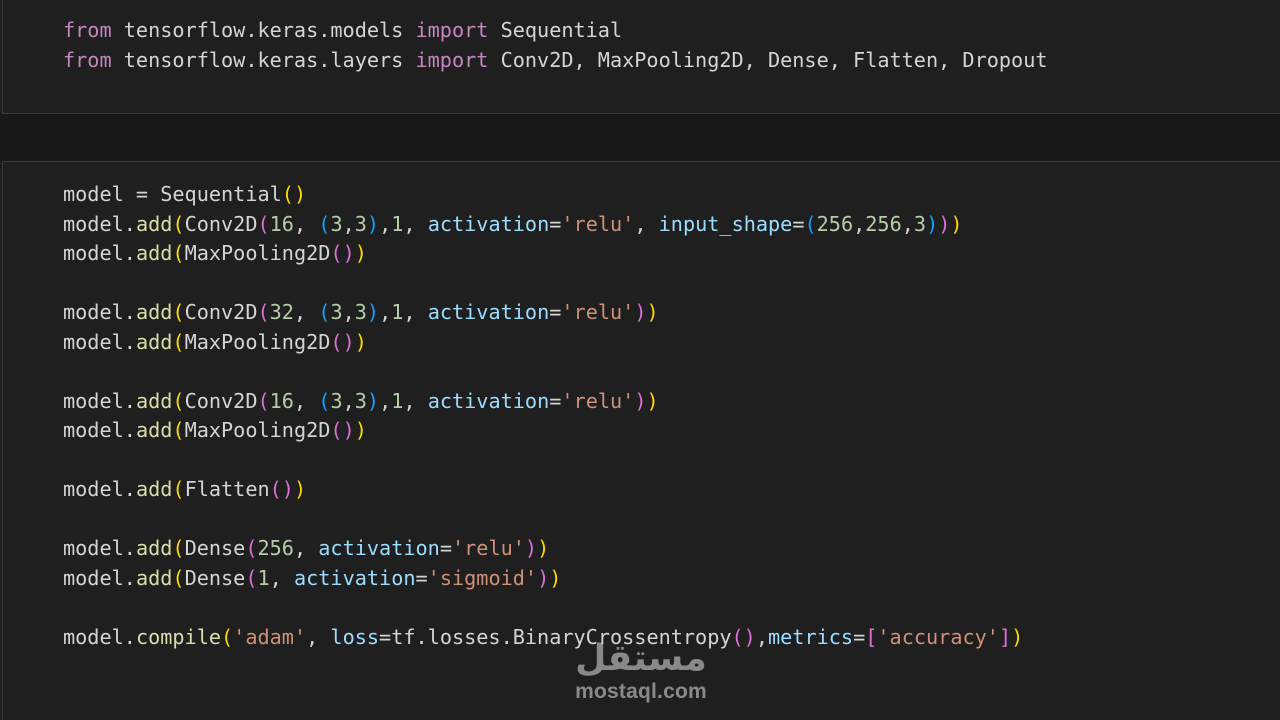 This screenshot has height=720, width=1280. What do you see at coordinates (281, 312) in the screenshot?
I see `code-token: 32` at bounding box center [281, 312].